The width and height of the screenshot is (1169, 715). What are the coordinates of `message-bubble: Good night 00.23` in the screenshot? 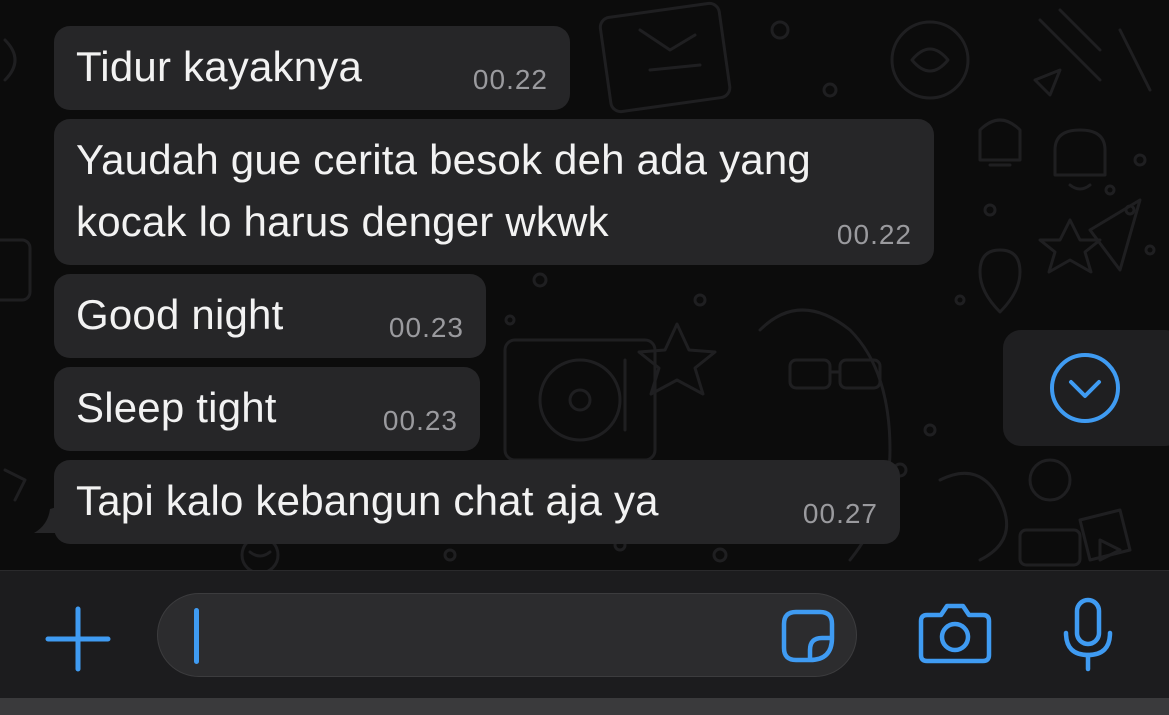 It's located at (270, 316).